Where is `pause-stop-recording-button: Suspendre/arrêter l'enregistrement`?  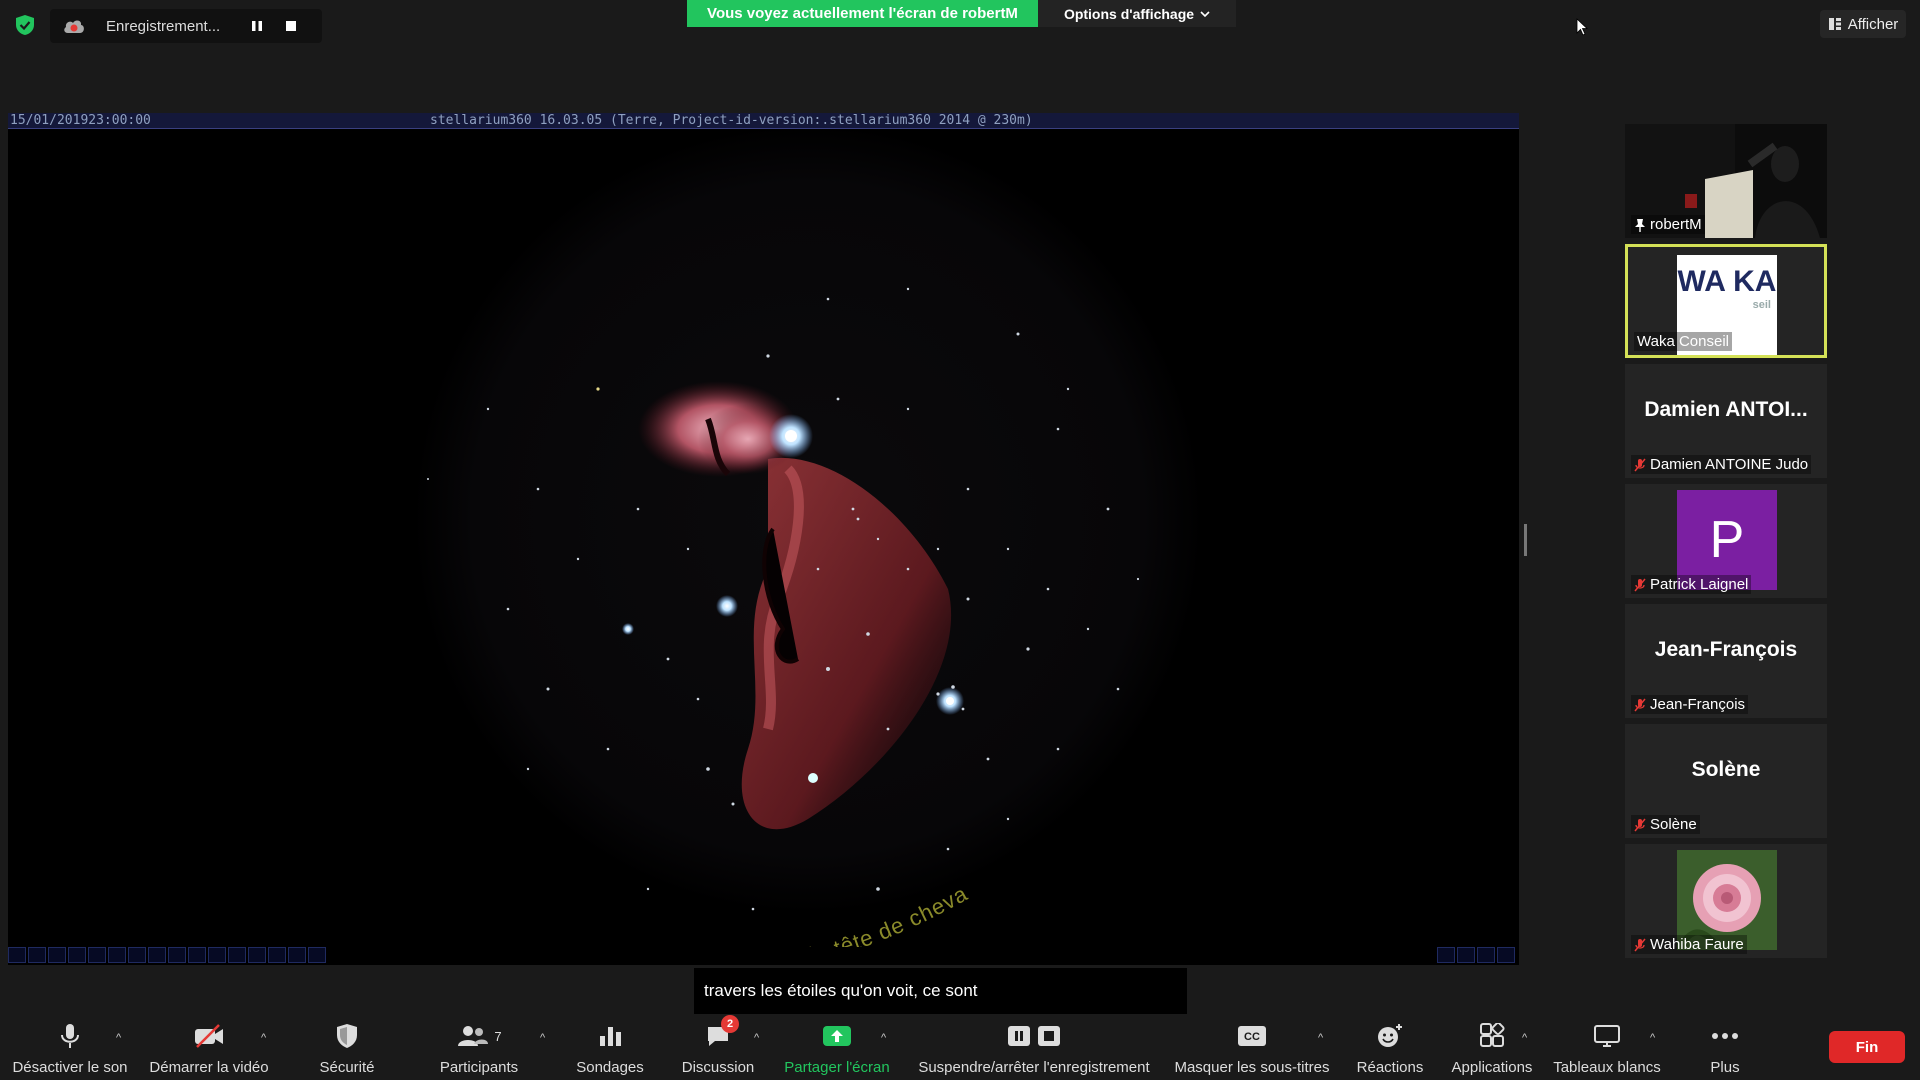 pause-stop-recording-button: Suspendre/arrêter l'enregistrement is located at coordinates (1034, 1047).